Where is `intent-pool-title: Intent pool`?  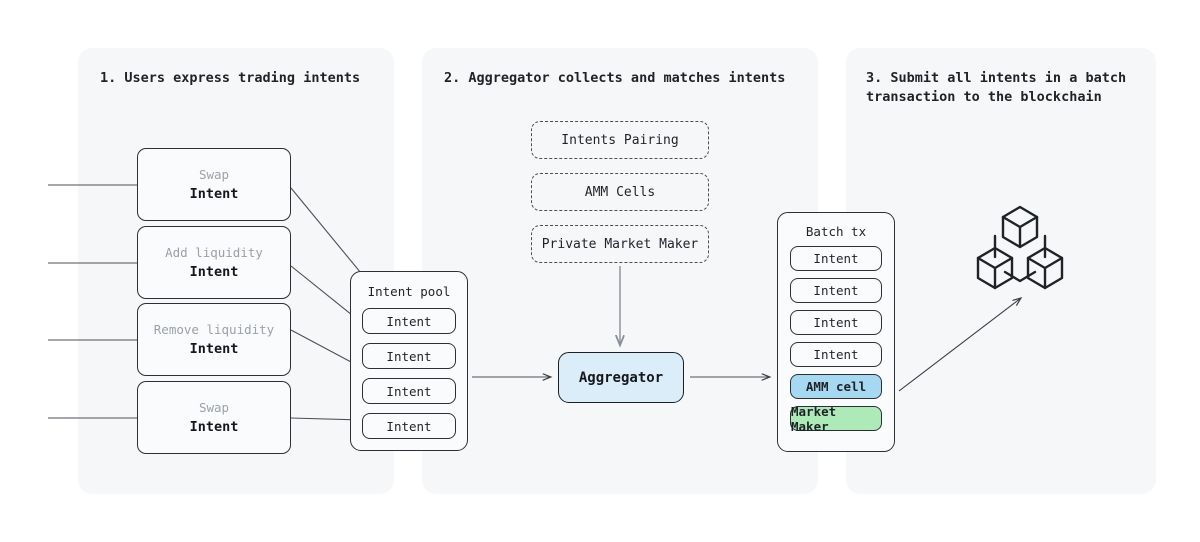
intent-pool-title: Intent pool is located at coordinates (409, 291).